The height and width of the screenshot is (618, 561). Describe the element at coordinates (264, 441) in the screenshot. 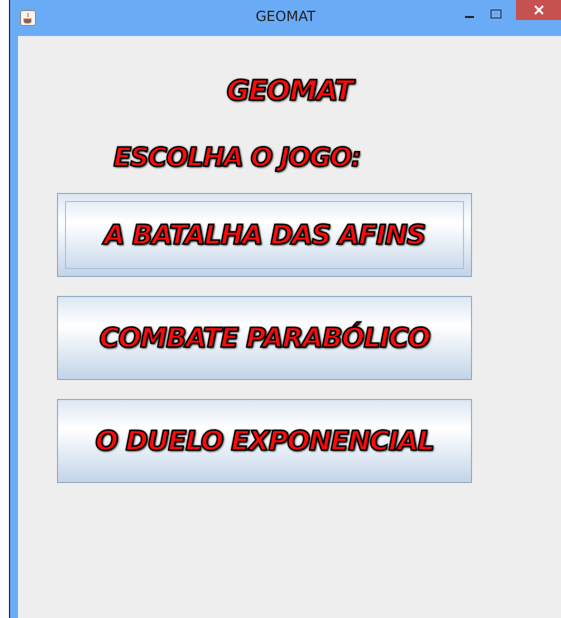

I see `game-button: O DUELO EXPONENCIAL` at that location.